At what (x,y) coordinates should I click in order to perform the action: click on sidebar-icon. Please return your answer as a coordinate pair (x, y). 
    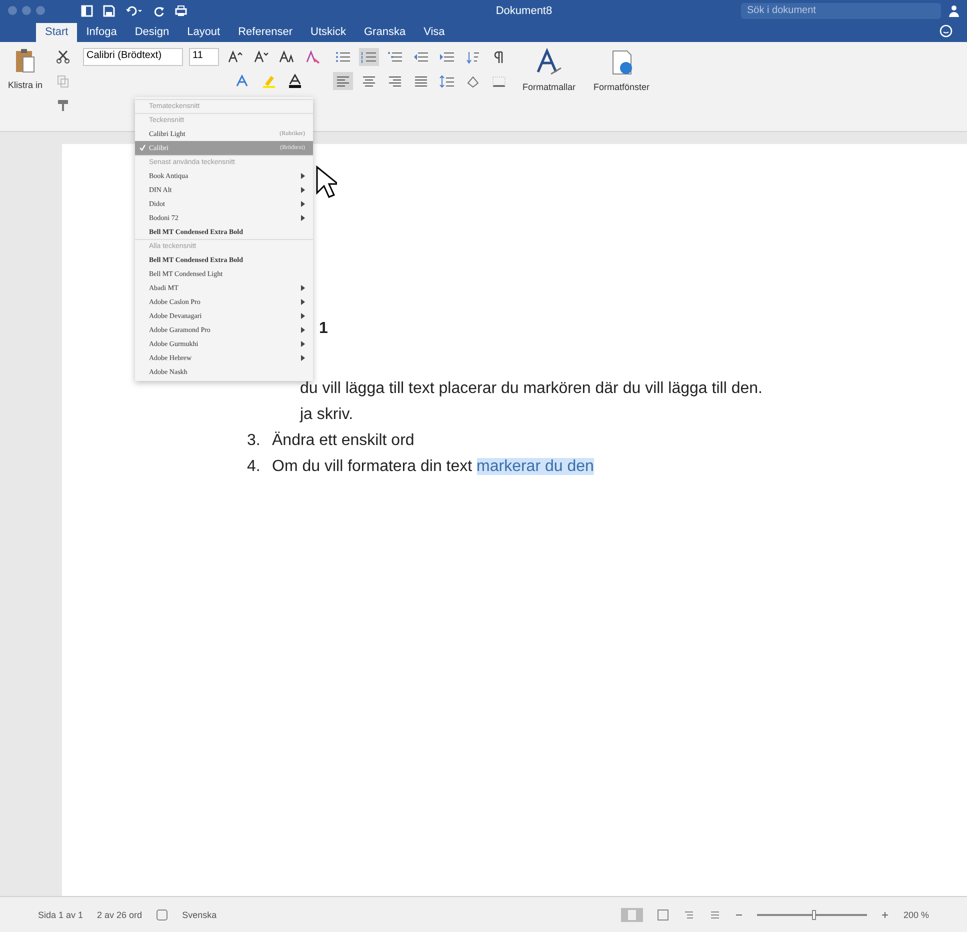
    Looking at the image, I should click on (87, 10).